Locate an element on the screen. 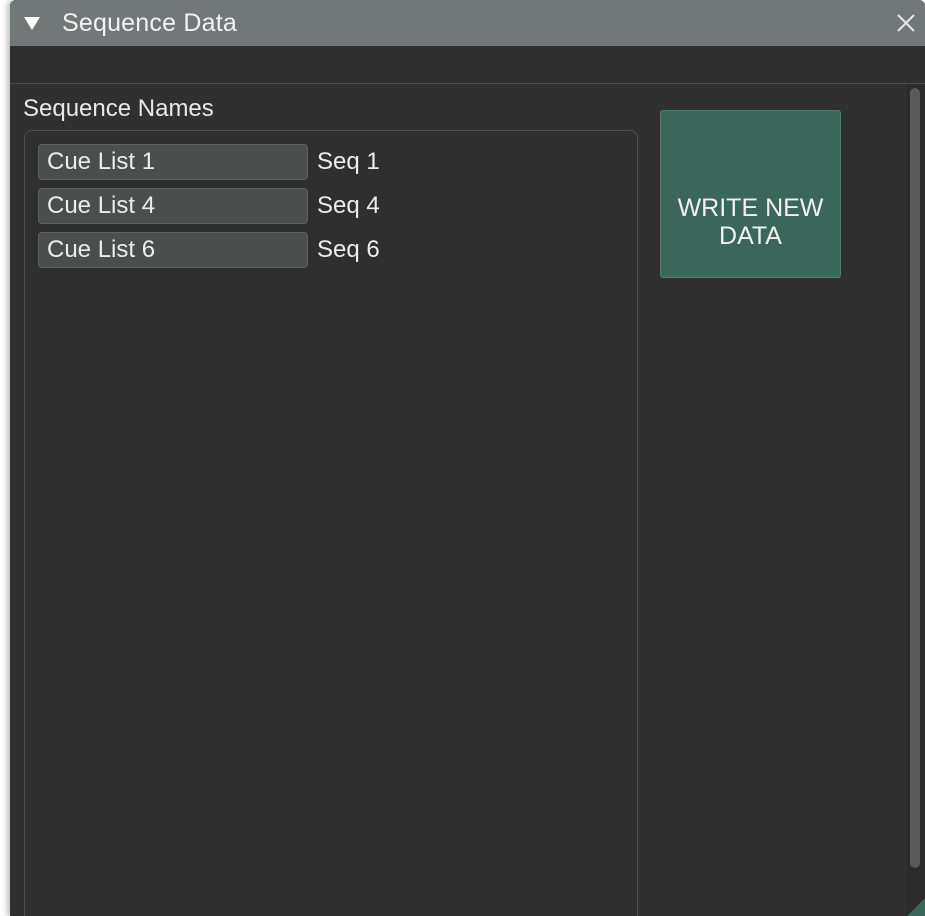  sequence-label: Seq 6 is located at coordinates (348, 249).